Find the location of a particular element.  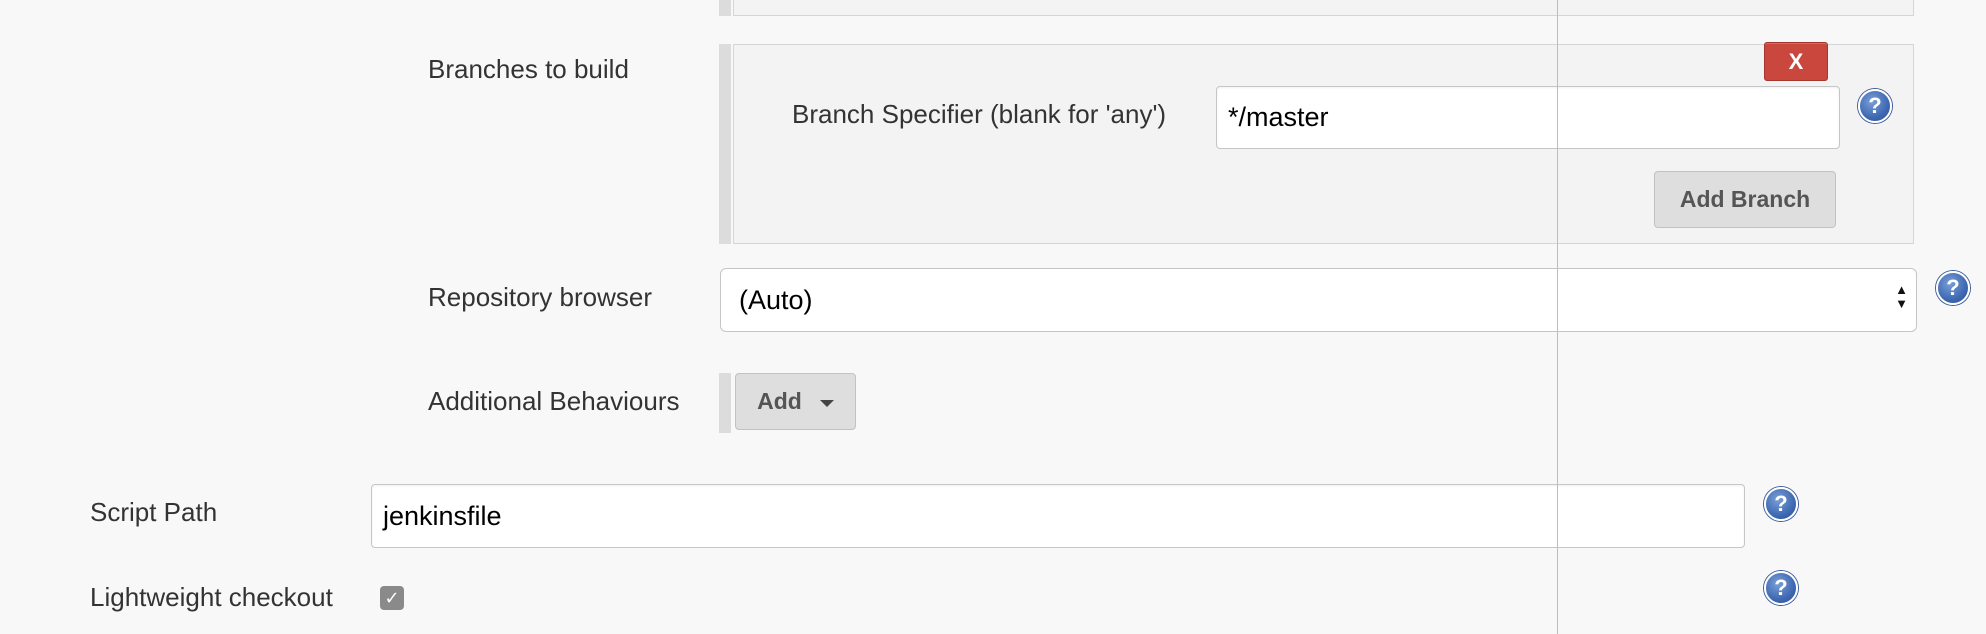

script-path-value: jenkinsfile is located at coordinates (442, 515).